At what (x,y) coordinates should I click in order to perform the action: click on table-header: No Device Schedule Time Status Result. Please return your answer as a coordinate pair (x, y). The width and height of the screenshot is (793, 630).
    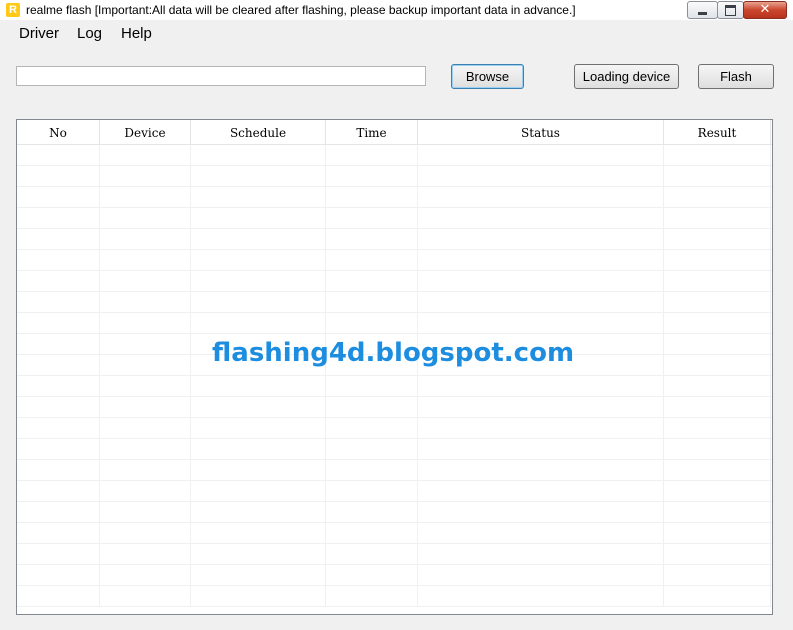
    Looking at the image, I should click on (394, 132).